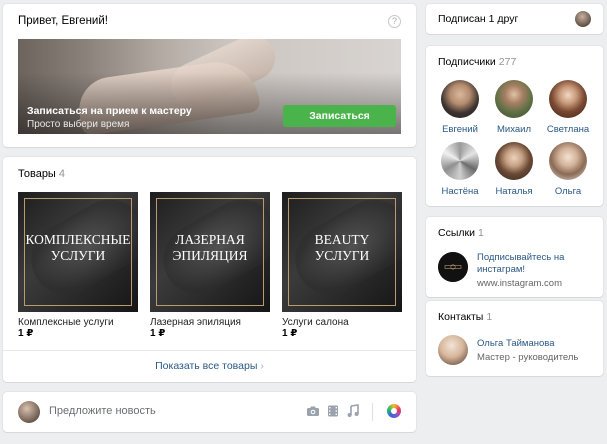 The image size is (607, 444). Describe the element at coordinates (467, 62) in the screenshot. I see `subscribers-title: Подписчики` at that location.